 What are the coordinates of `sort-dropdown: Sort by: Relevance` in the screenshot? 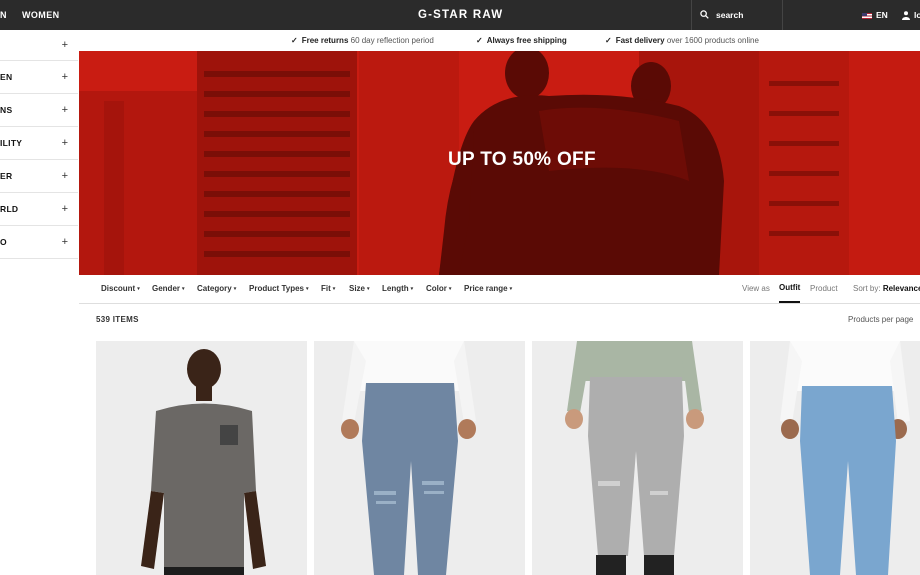 It's located at (886, 289).